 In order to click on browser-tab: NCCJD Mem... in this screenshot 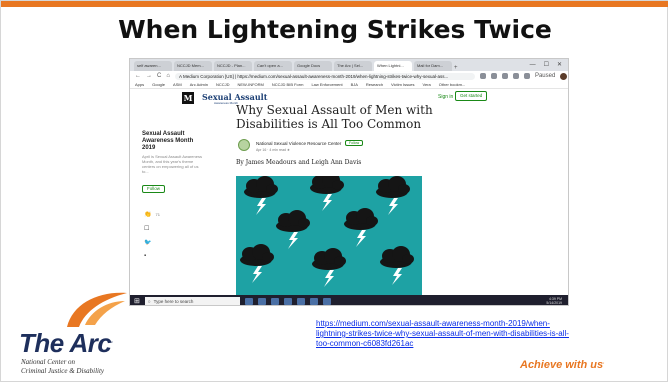, I will do `click(193, 66)`.